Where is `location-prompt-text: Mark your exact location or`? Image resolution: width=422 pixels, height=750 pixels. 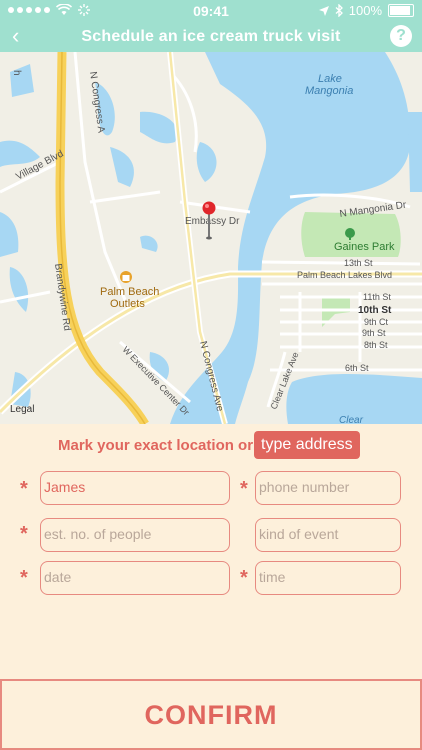 location-prompt-text: Mark your exact location or is located at coordinates (156, 445).